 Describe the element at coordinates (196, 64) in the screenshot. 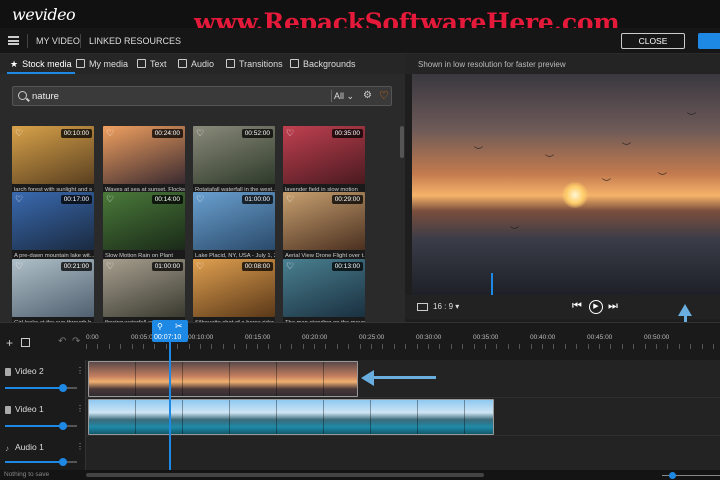

I see `tab-audio: Audio` at that location.